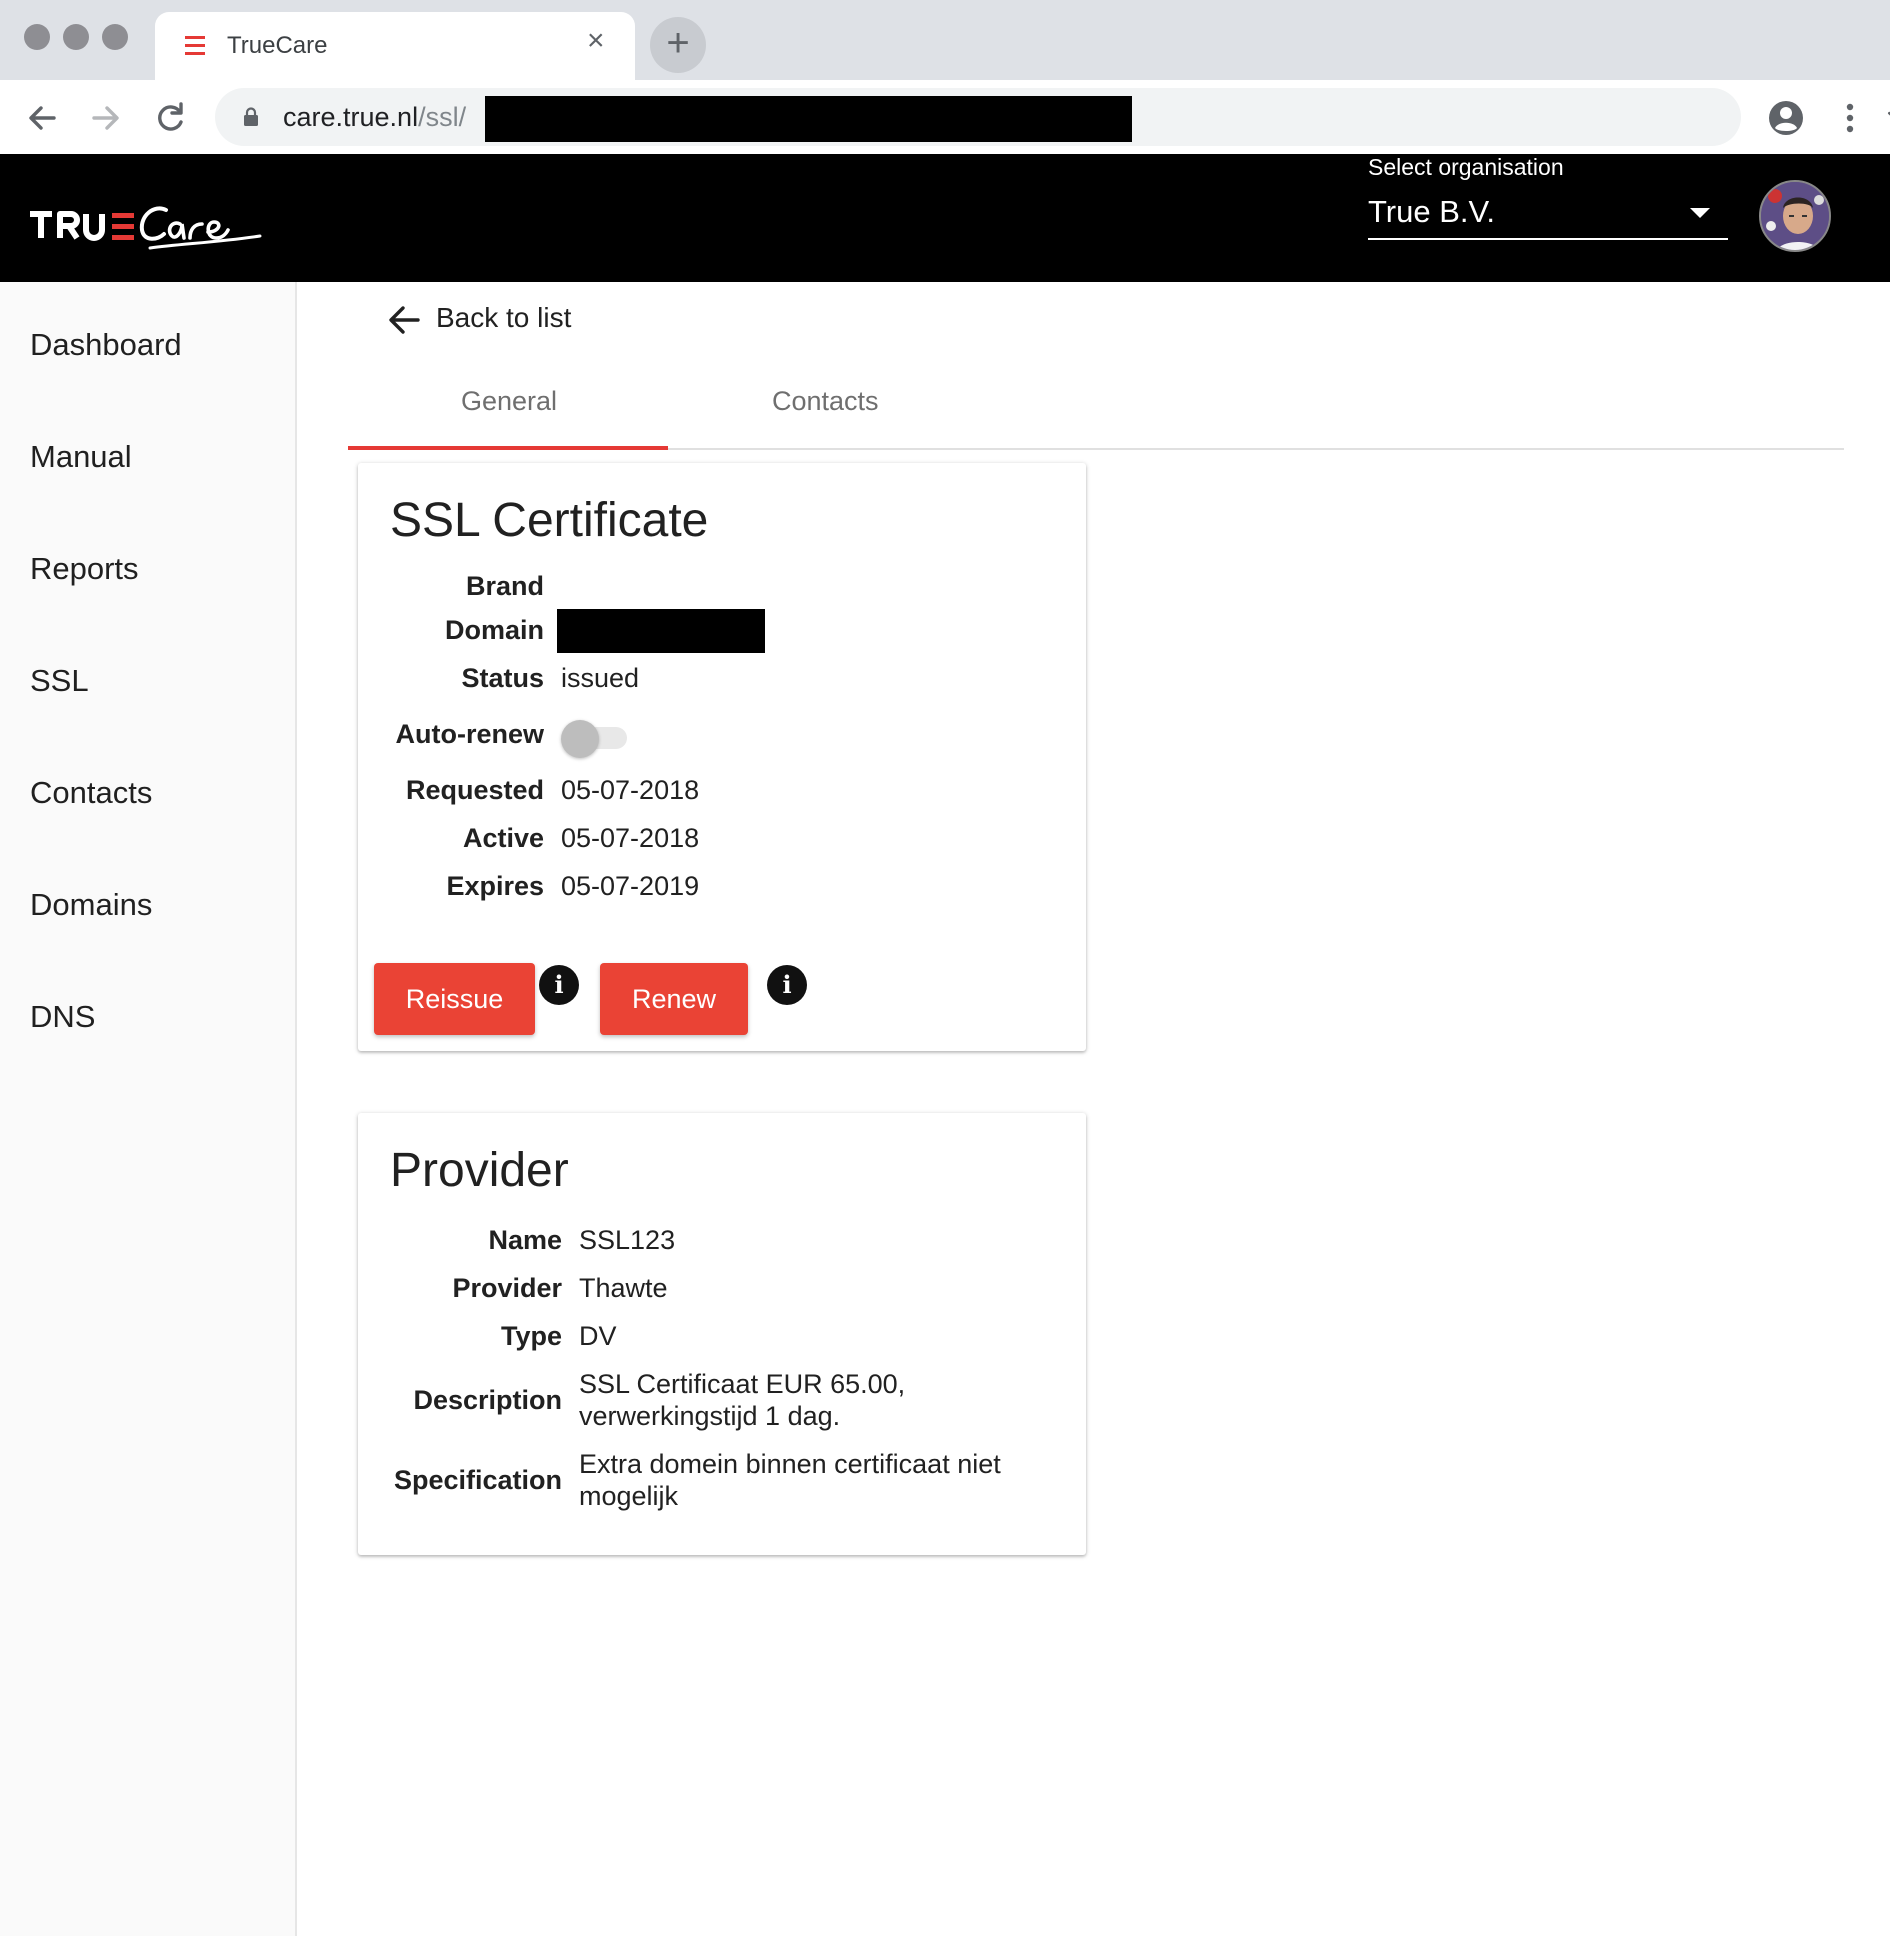 The image size is (1890, 1936). I want to click on specification-label: Specification, so click(477, 1480).